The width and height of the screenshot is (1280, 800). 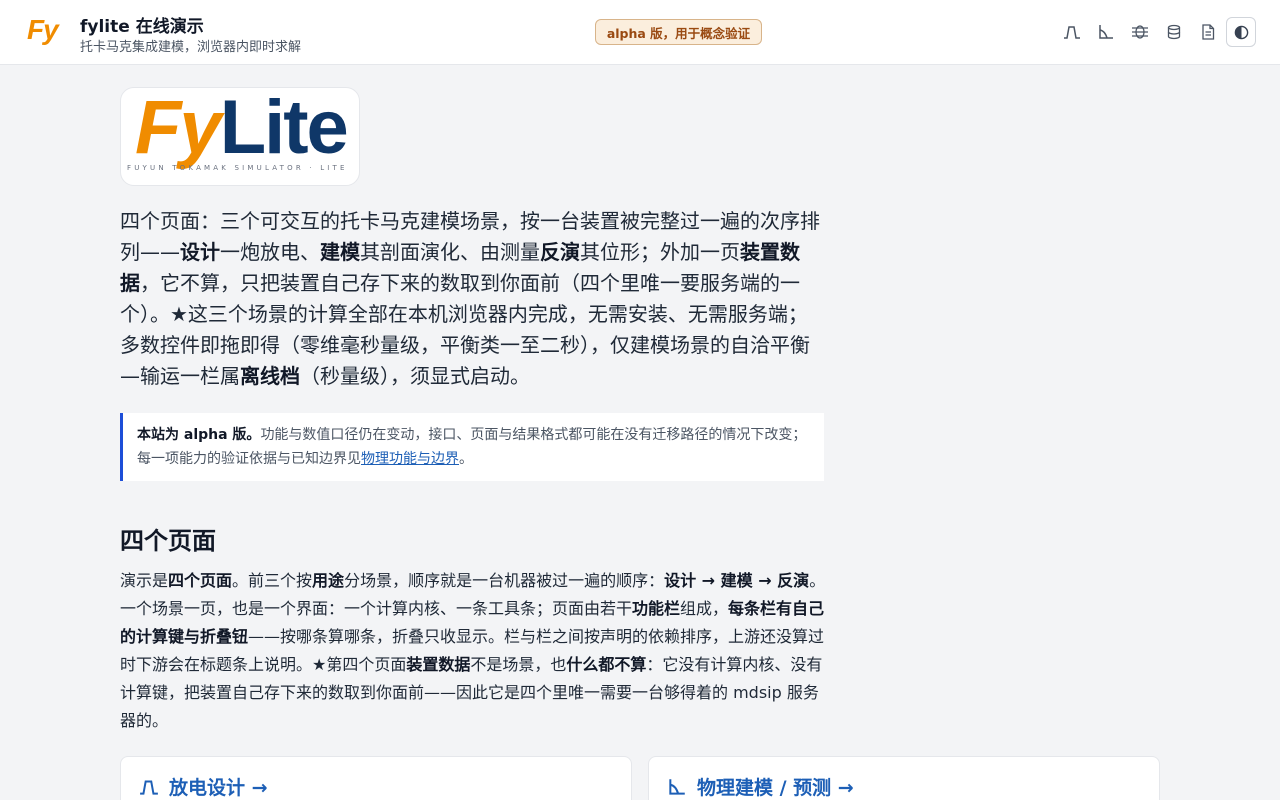 I want to click on contrast-icon, so click(x=1241, y=32).